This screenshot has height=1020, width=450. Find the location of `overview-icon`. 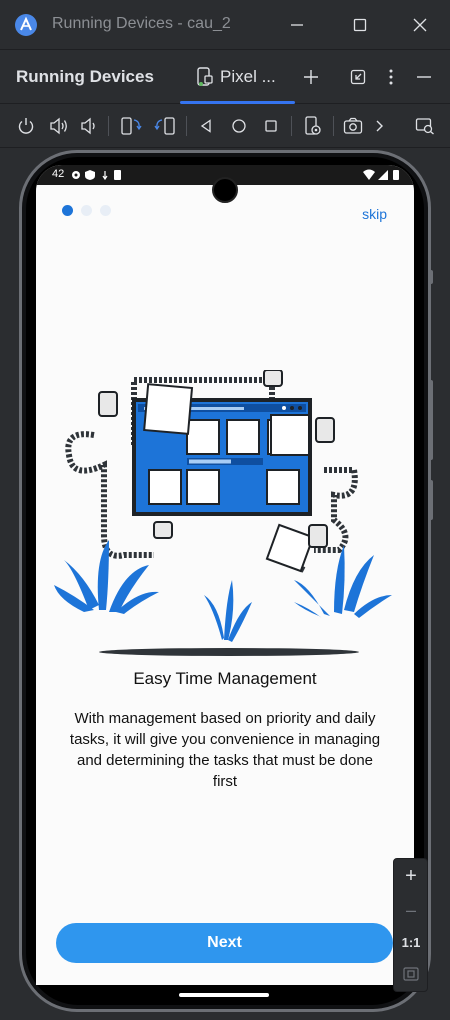

overview-icon is located at coordinates (271, 126).